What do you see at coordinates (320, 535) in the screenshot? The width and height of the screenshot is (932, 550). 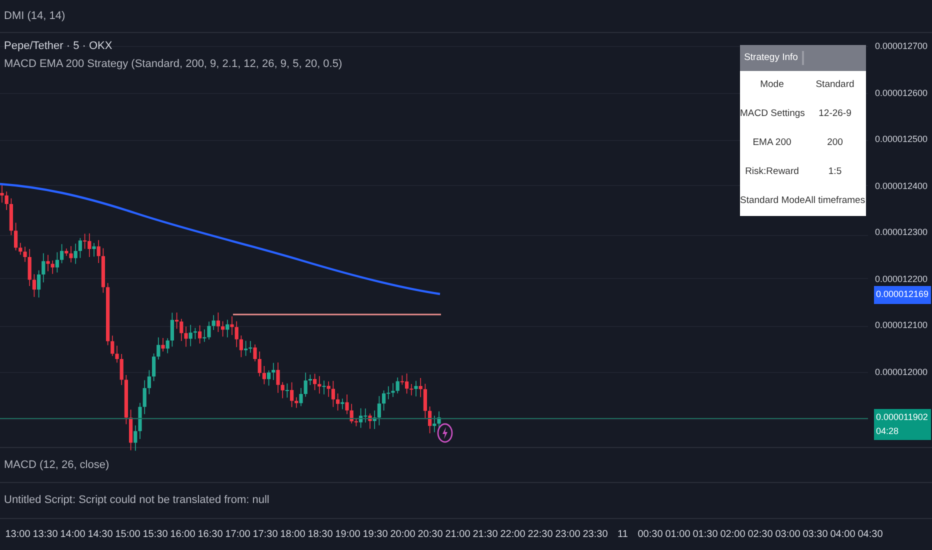 I see `time-tick: 18:30` at bounding box center [320, 535].